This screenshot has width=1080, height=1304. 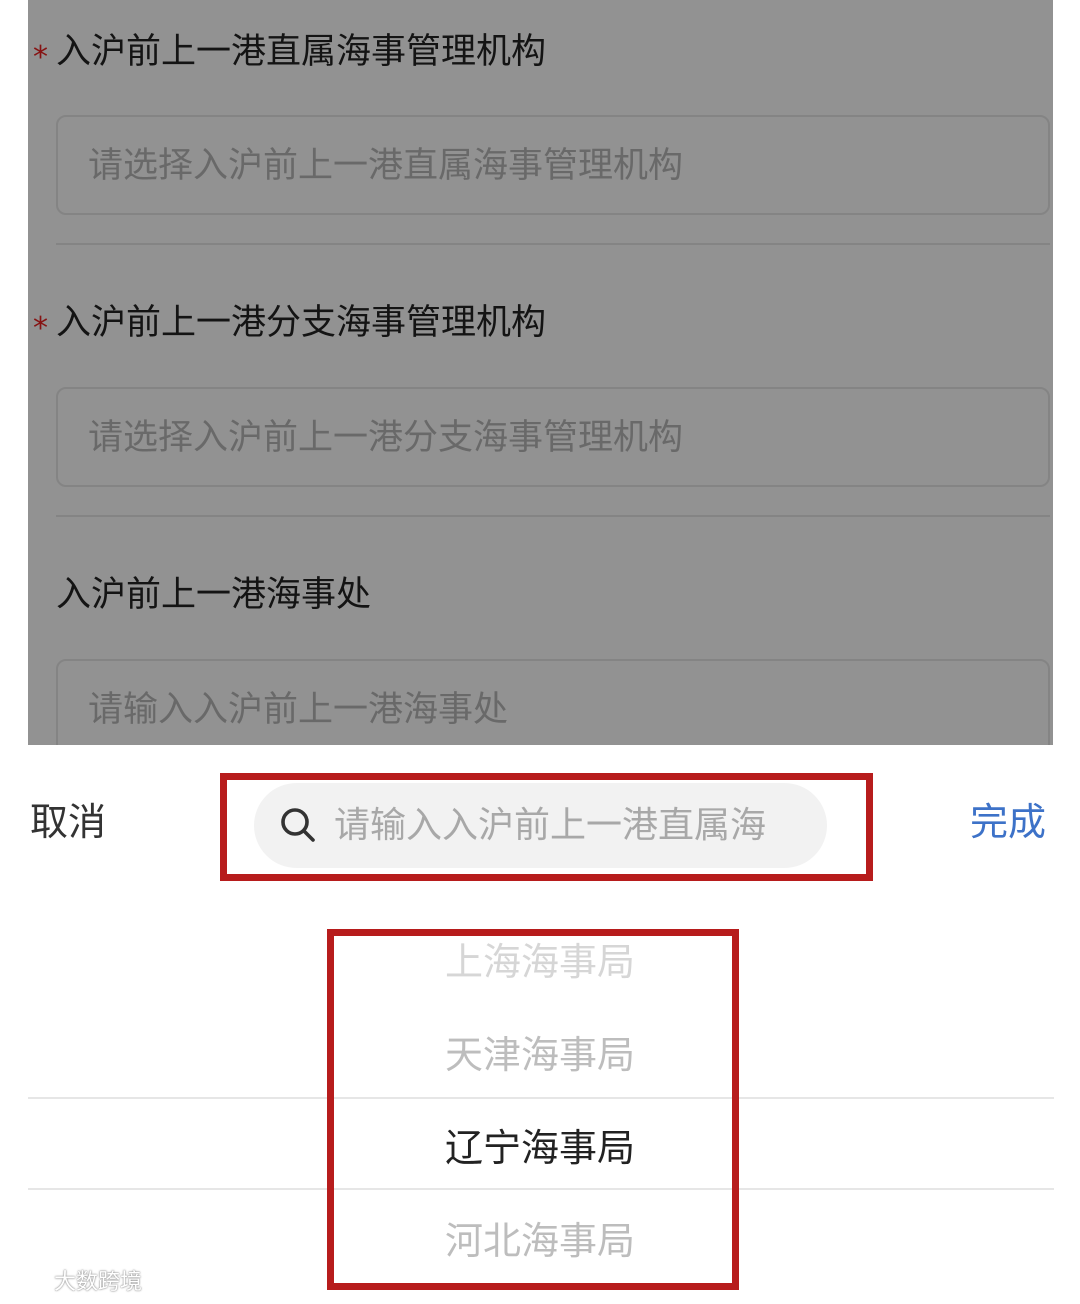 I want to click on msa-office-input: 请输入入沪前上一港海事处, so click(x=553, y=702).